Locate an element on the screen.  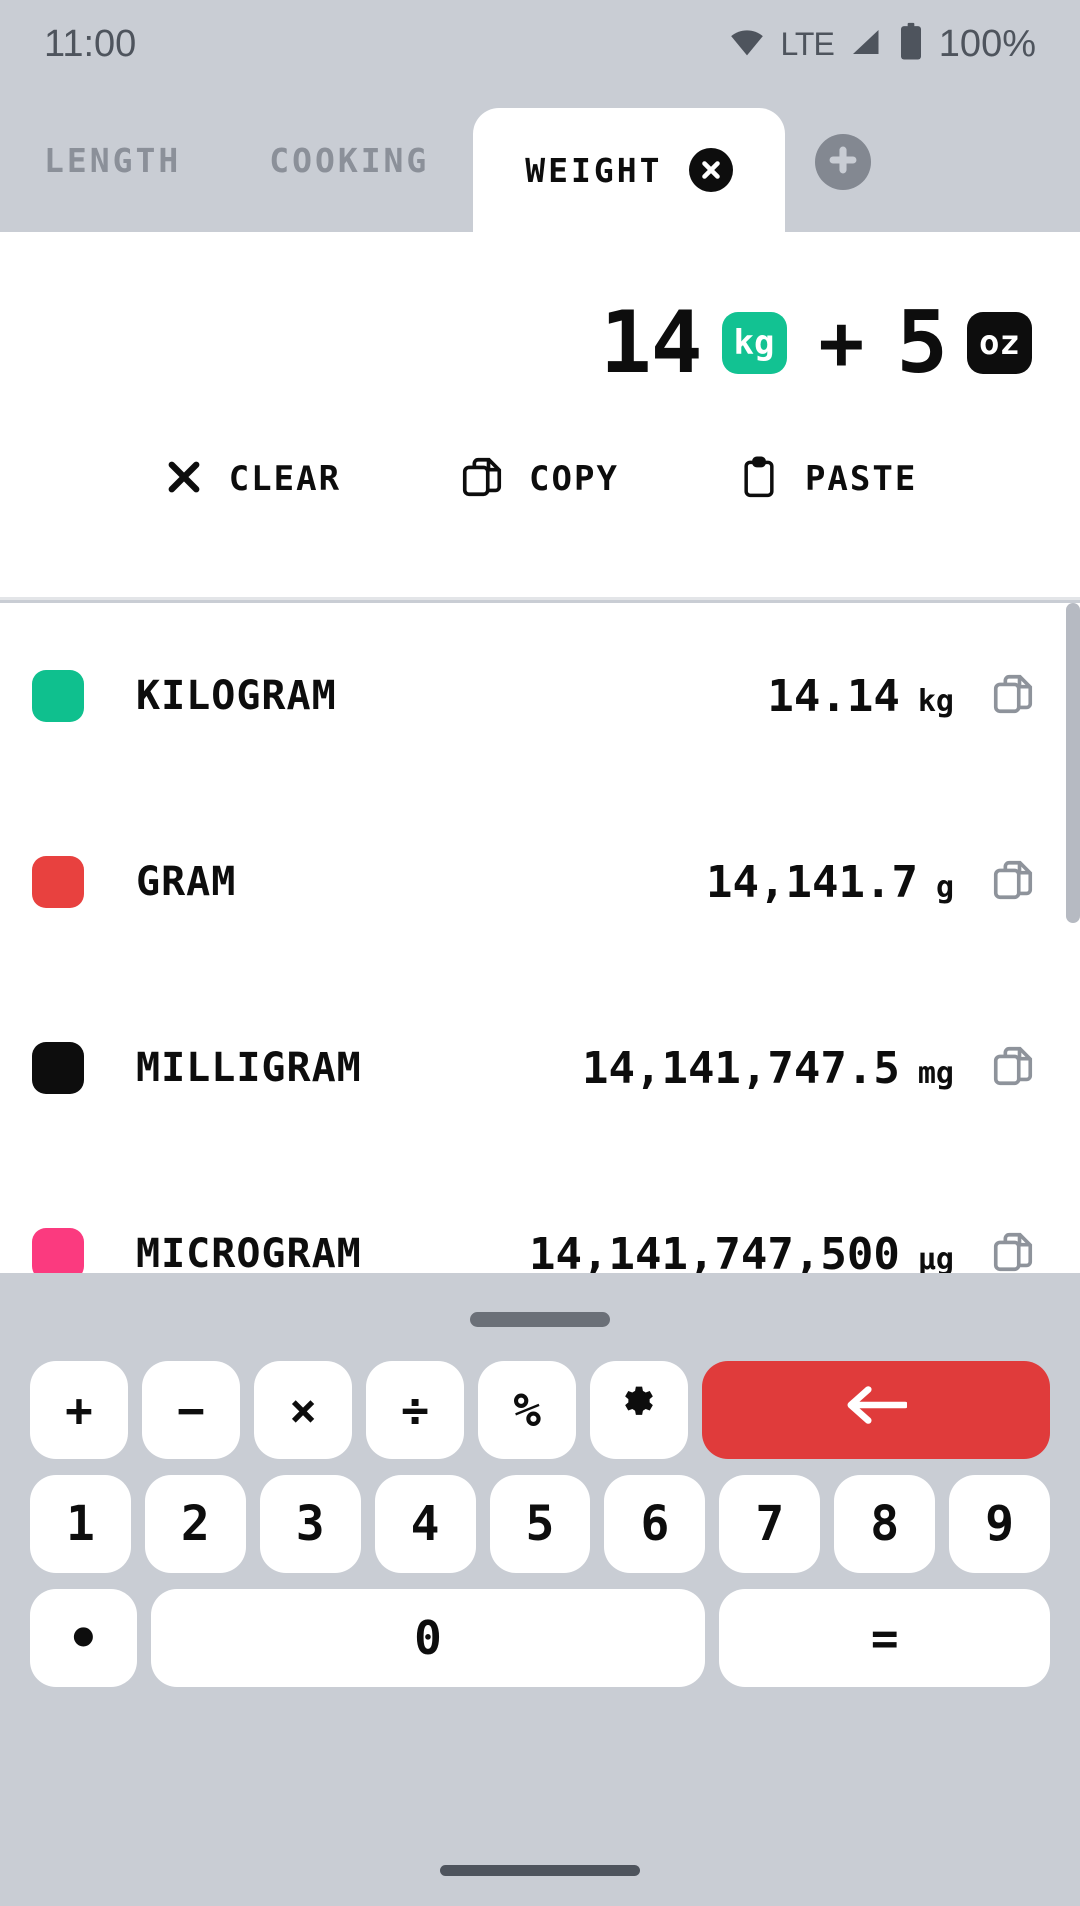
key-backspace is located at coordinates (876, 1410).